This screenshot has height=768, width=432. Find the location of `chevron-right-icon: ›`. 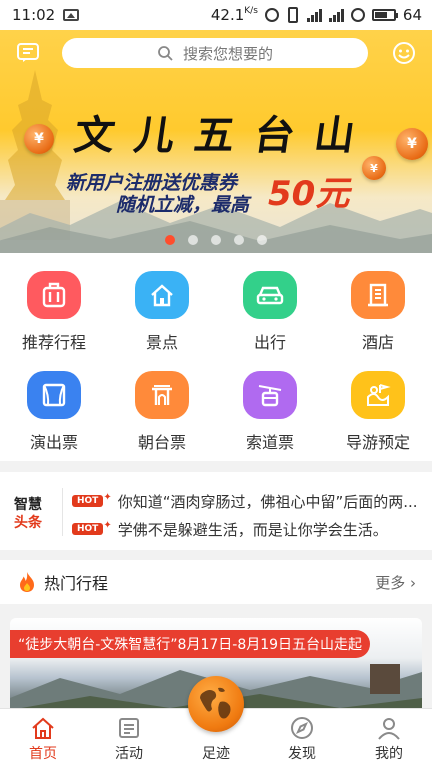

chevron-right-icon: › is located at coordinates (413, 583).